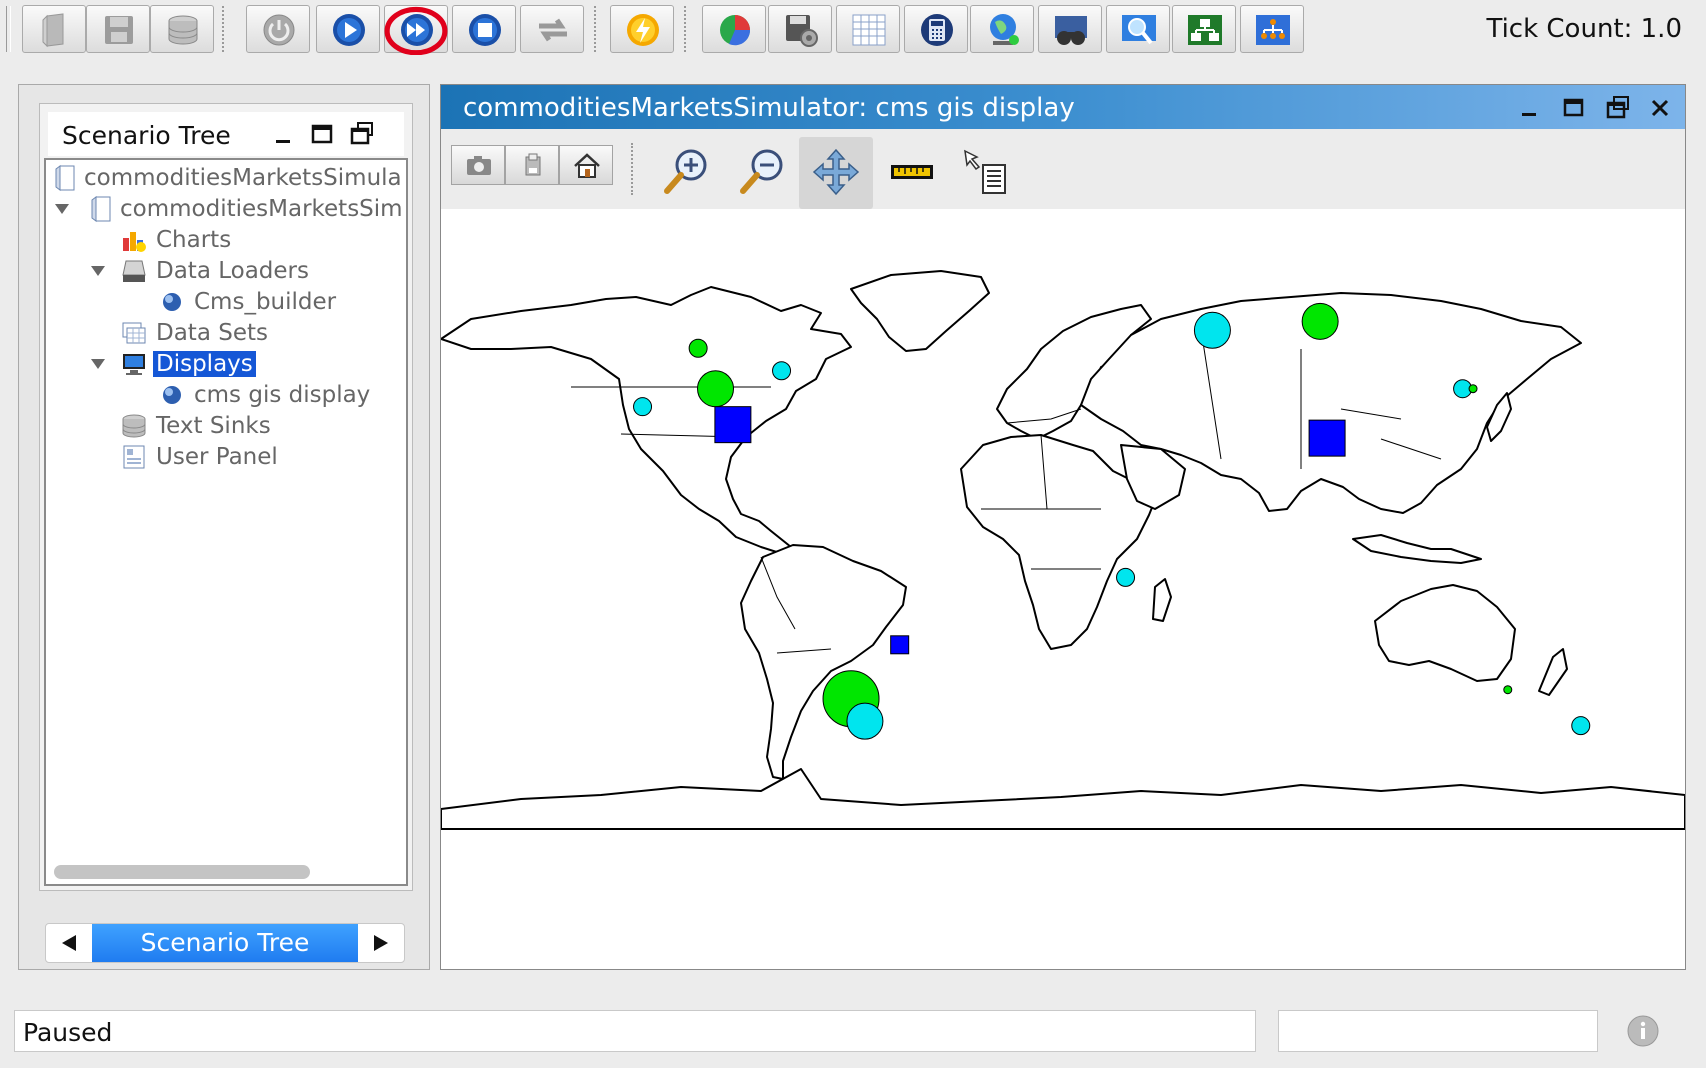 Image resolution: width=1706 pixels, height=1068 pixels. Describe the element at coordinates (635, 1031) in the screenshot. I see `status-bar: Paused` at that location.